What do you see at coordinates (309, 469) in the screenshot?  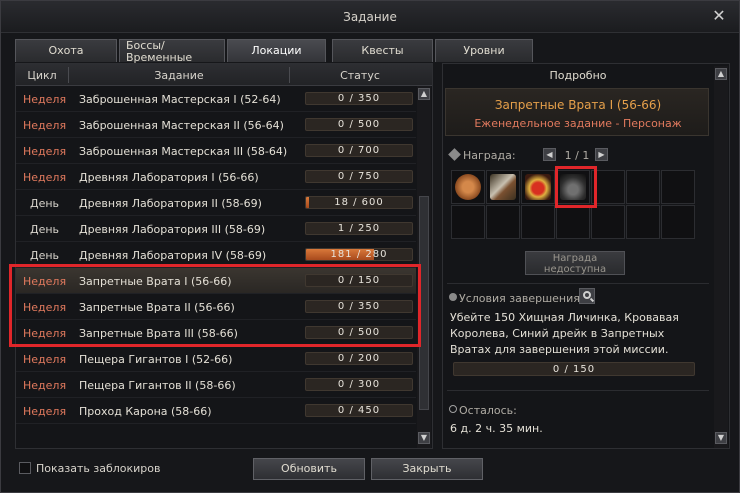 I see `refresh-button: Обновить` at bounding box center [309, 469].